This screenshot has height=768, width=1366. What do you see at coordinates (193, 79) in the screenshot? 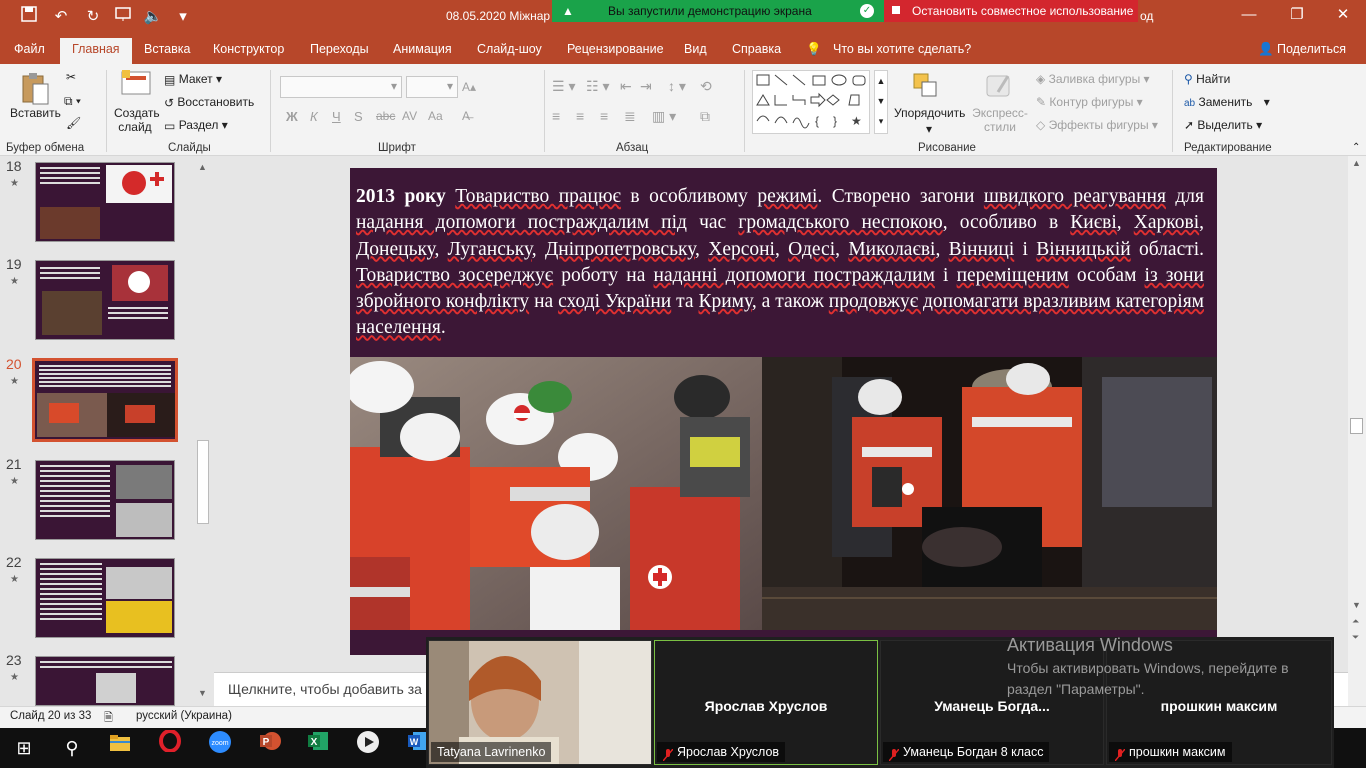
I see `layout-button: ▤ Макет ▾` at bounding box center [193, 79].